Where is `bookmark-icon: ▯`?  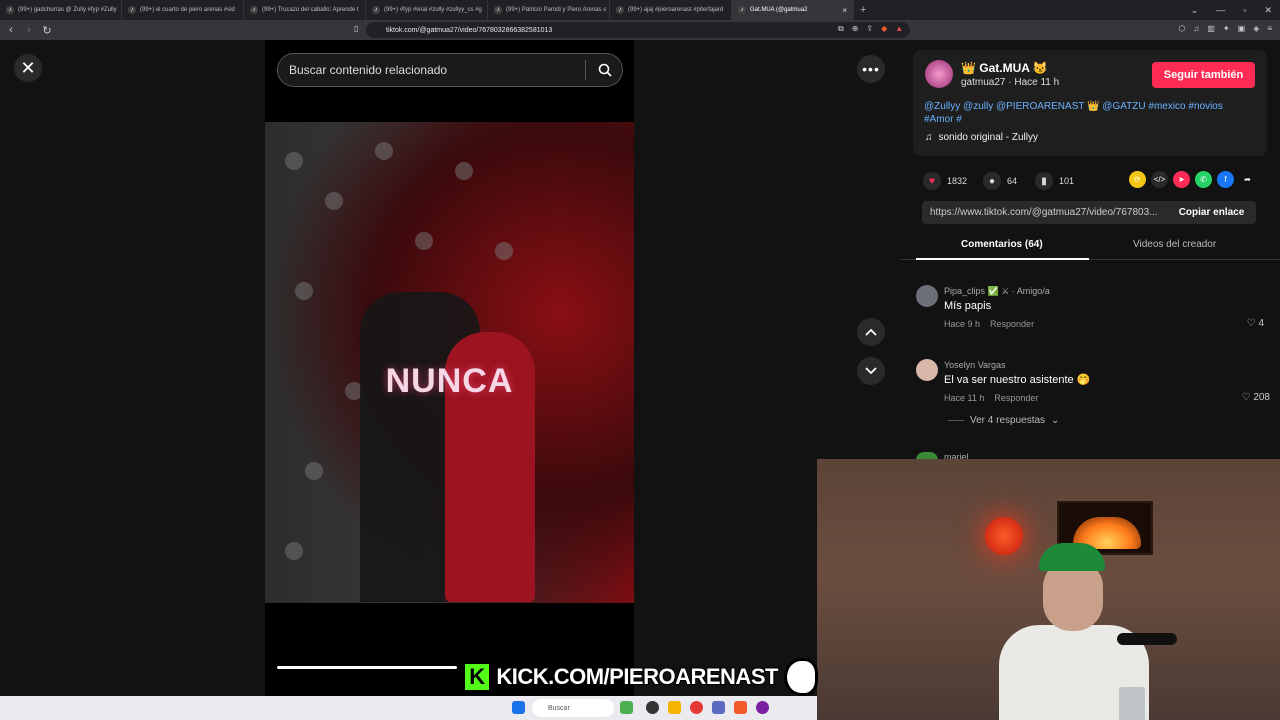
bookmark-icon: ▯ is located at coordinates (356, 28).